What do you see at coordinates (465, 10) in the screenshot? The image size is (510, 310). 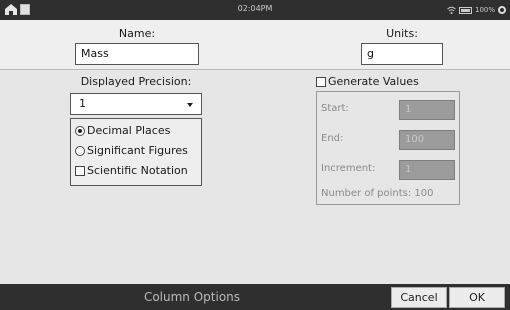 I see `battery-icon` at bounding box center [465, 10].